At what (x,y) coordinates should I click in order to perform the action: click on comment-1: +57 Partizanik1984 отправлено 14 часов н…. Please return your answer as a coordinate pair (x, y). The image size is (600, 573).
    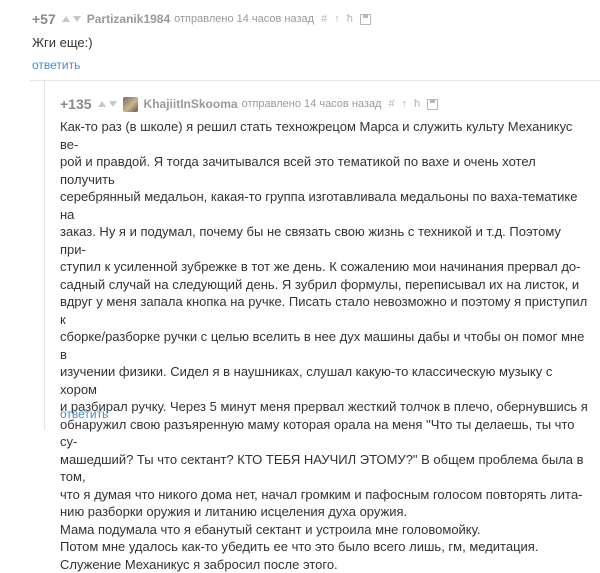
    Looking at the image, I should click on (300, 40).